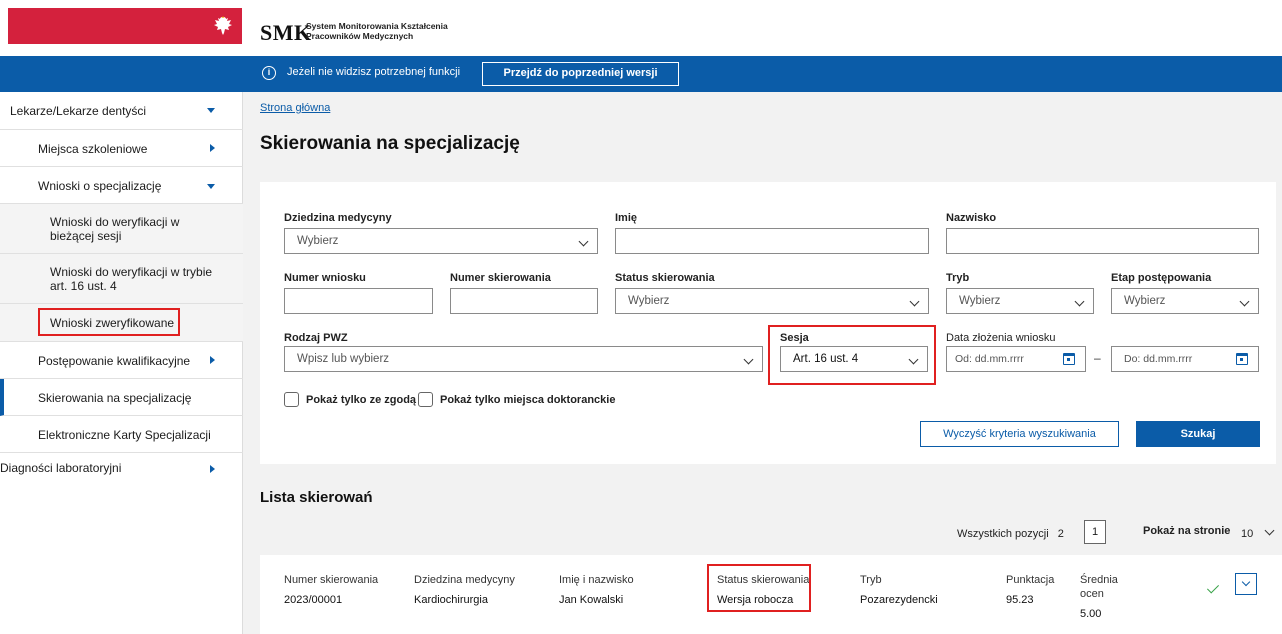 This screenshot has width=1282, height=634. What do you see at coordinates (1091, 614) in the screenshot?
I see `cell-srednia: 5.00` at bounding box center [1091, 614].